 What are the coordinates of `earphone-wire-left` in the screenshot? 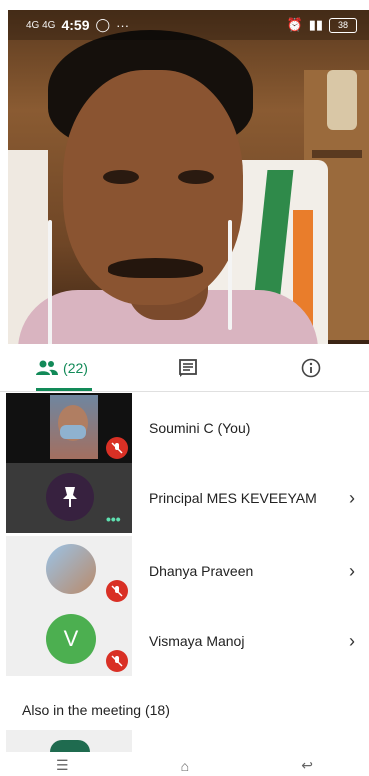 It's located at (50, 282).